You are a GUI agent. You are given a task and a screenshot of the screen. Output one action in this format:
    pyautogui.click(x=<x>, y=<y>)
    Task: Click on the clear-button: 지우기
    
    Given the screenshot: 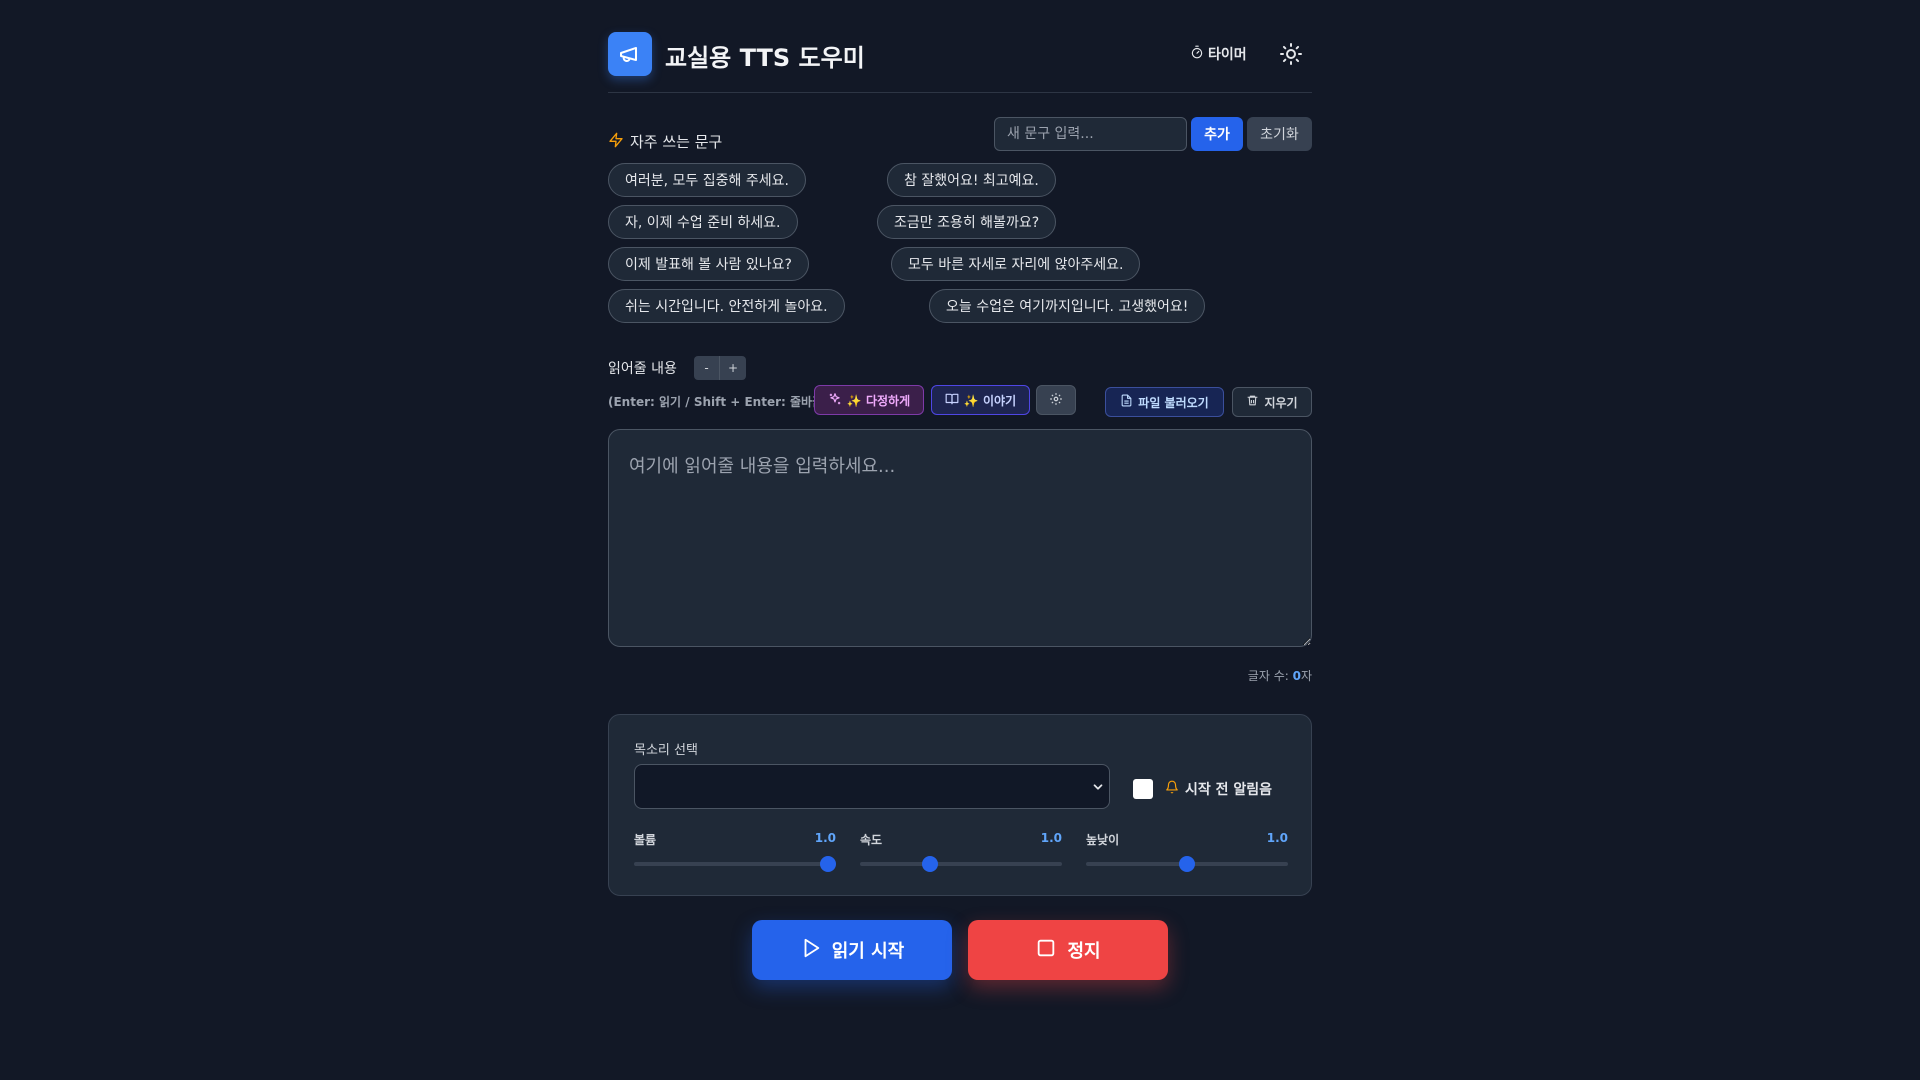 What is the action you would take?
    pyautogui.click(x=1272, y=402)
    